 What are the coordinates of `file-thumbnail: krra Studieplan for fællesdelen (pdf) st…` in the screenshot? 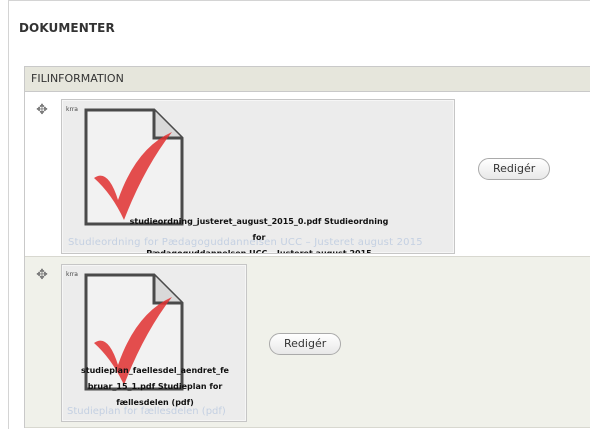 It's located at (154, 343).